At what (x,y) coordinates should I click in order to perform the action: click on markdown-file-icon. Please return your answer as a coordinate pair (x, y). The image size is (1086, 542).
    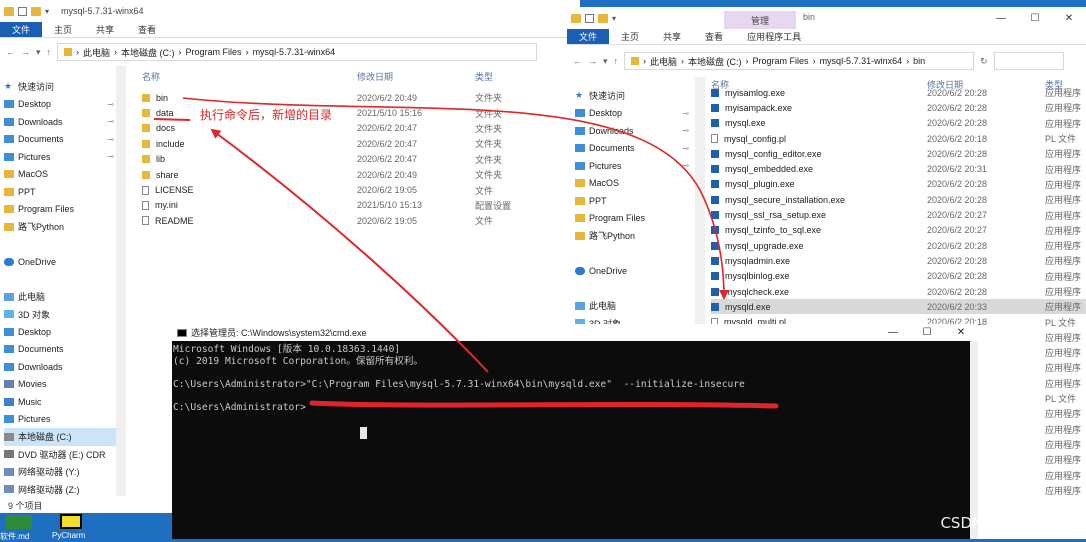
    Looking at the image, I should click on (19, 522).